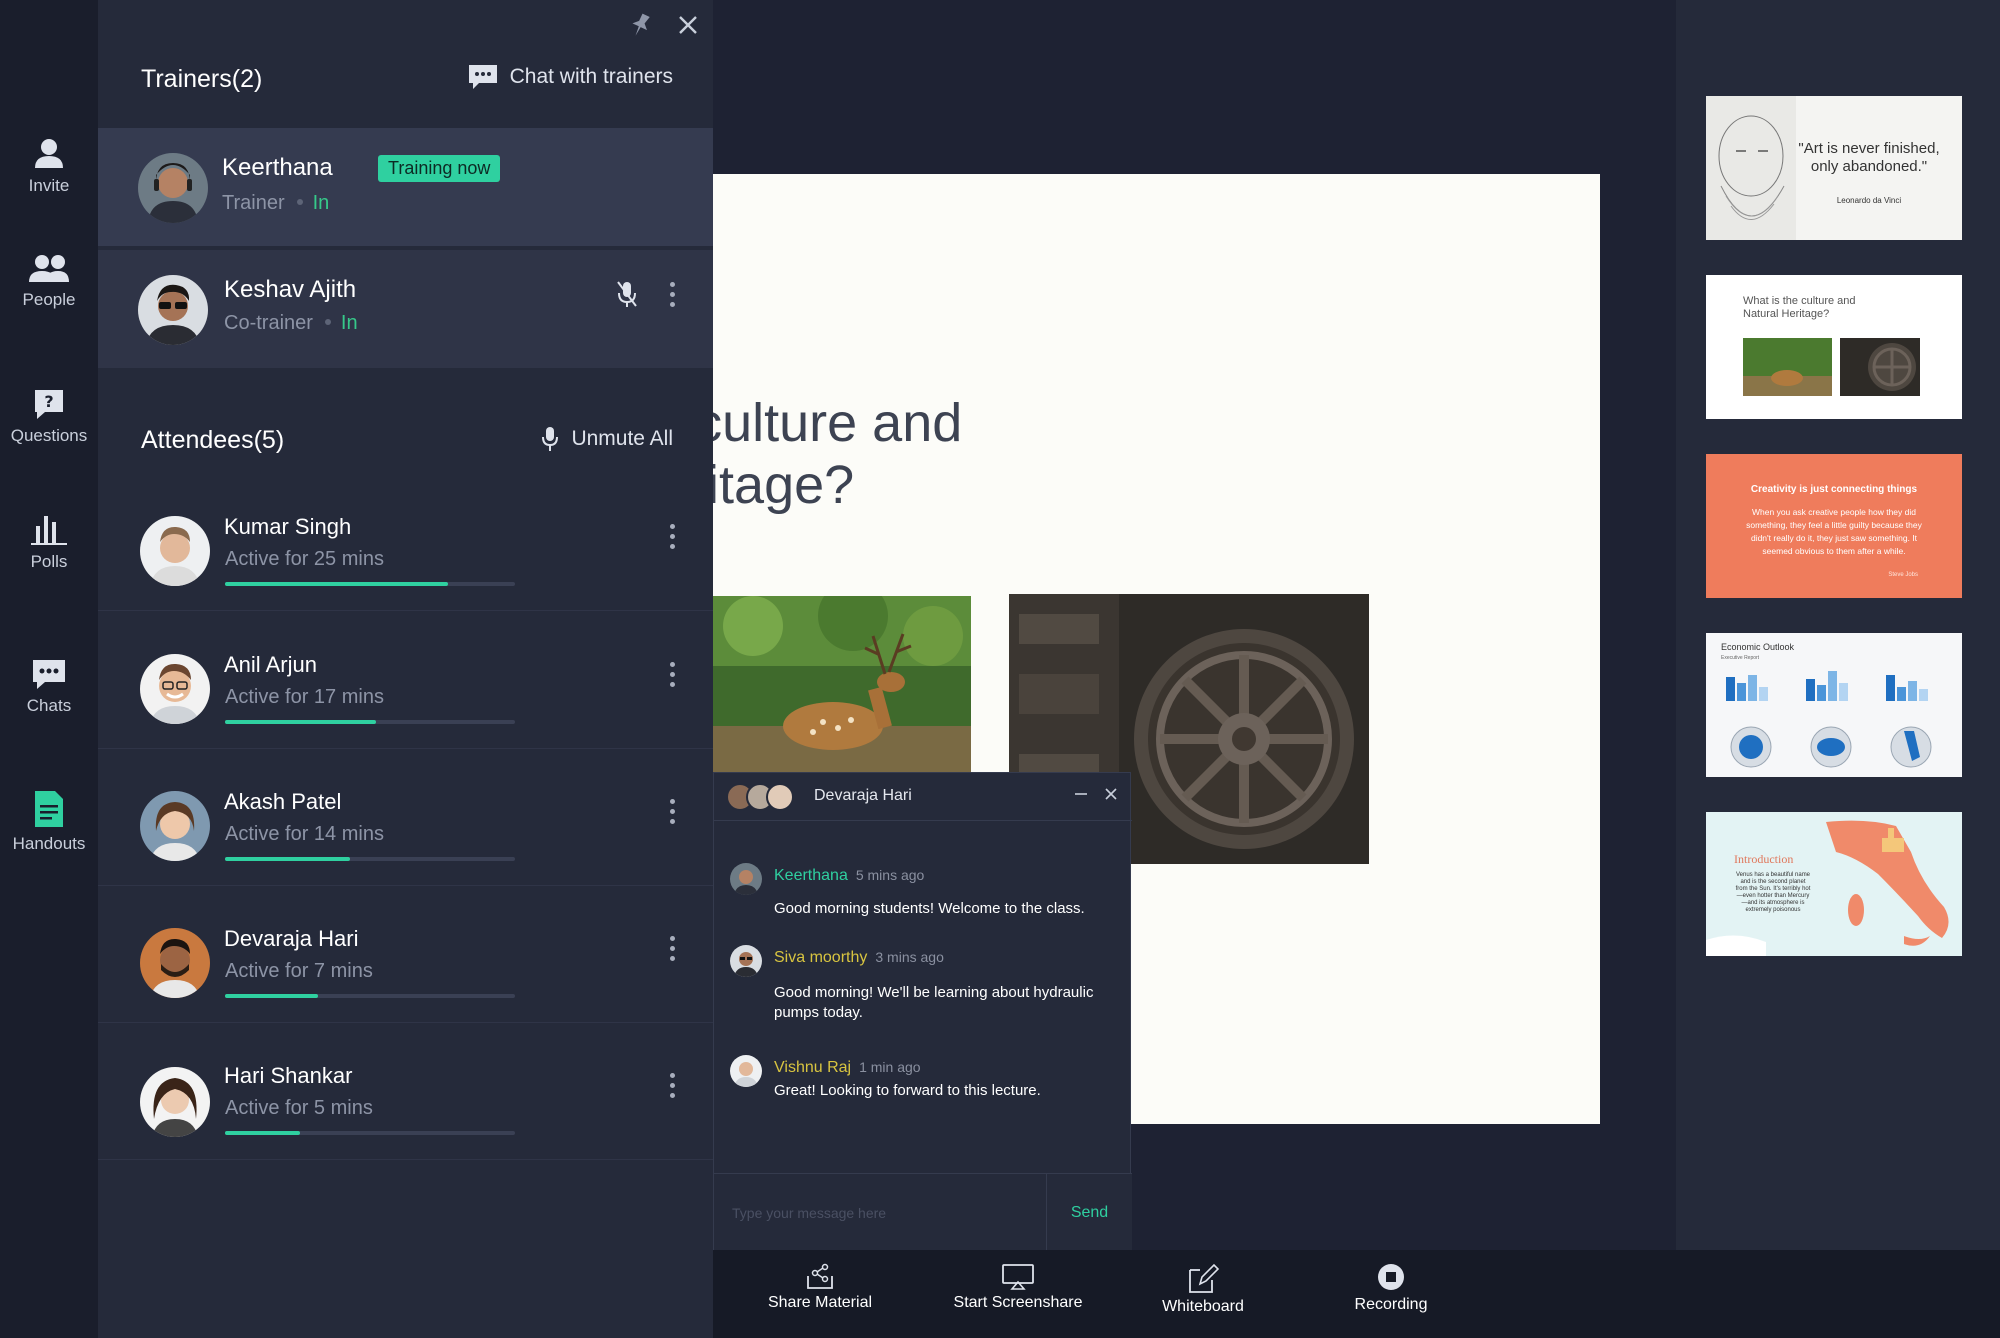  Describe the element at coordinates (405, 188) in the screenshot. I see `trainer-row: Keerthana Training now Trainer In` at that location.